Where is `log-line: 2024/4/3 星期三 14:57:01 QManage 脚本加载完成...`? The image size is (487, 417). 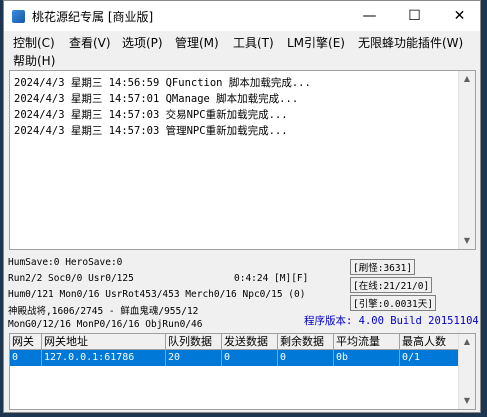 log-line: 2024/4/3 星期三 14:57:01 QManage 脚本加载完成... is located at coordinates (156, 99).